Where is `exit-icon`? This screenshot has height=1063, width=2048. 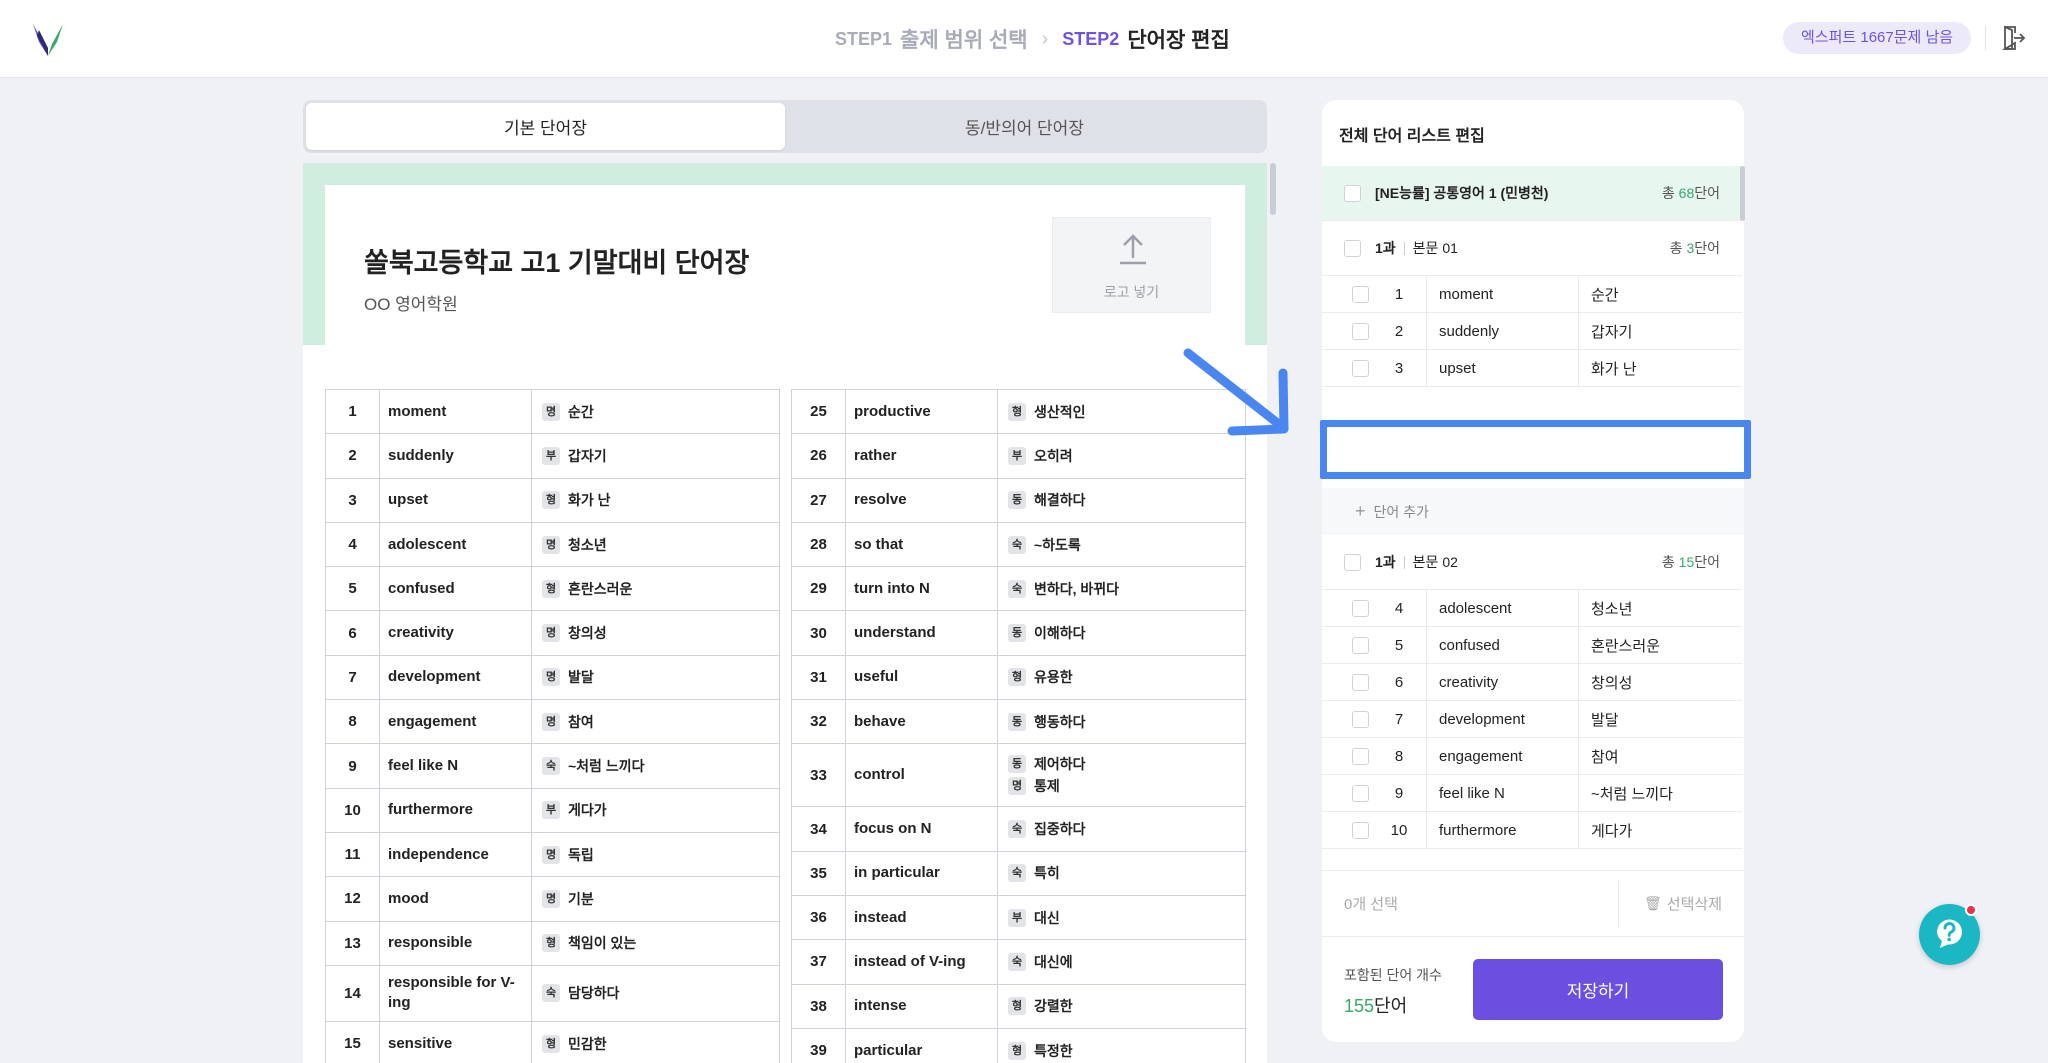 exit-icon is located at coordinates (2014, 38).